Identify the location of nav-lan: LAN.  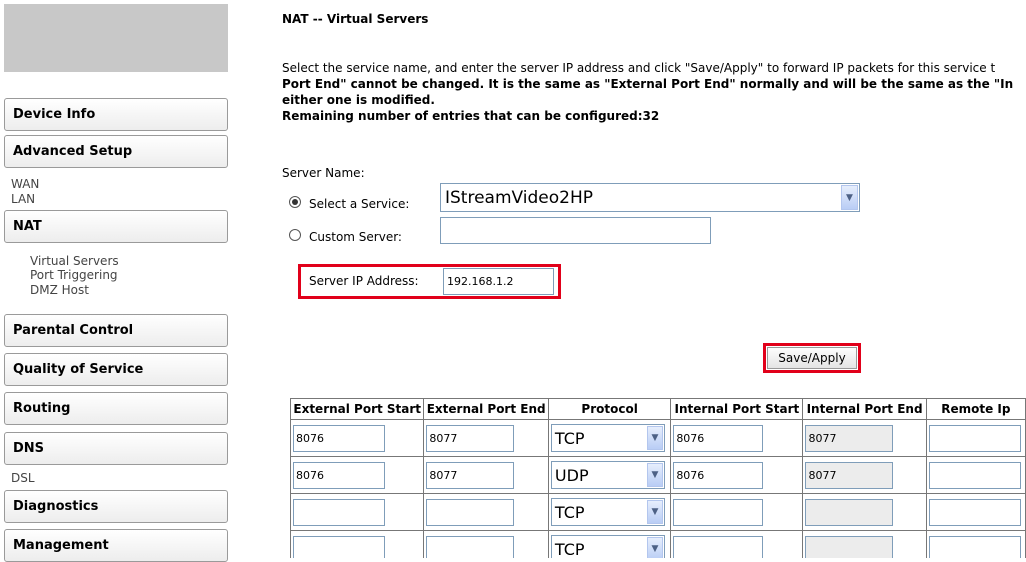
(23, 199).